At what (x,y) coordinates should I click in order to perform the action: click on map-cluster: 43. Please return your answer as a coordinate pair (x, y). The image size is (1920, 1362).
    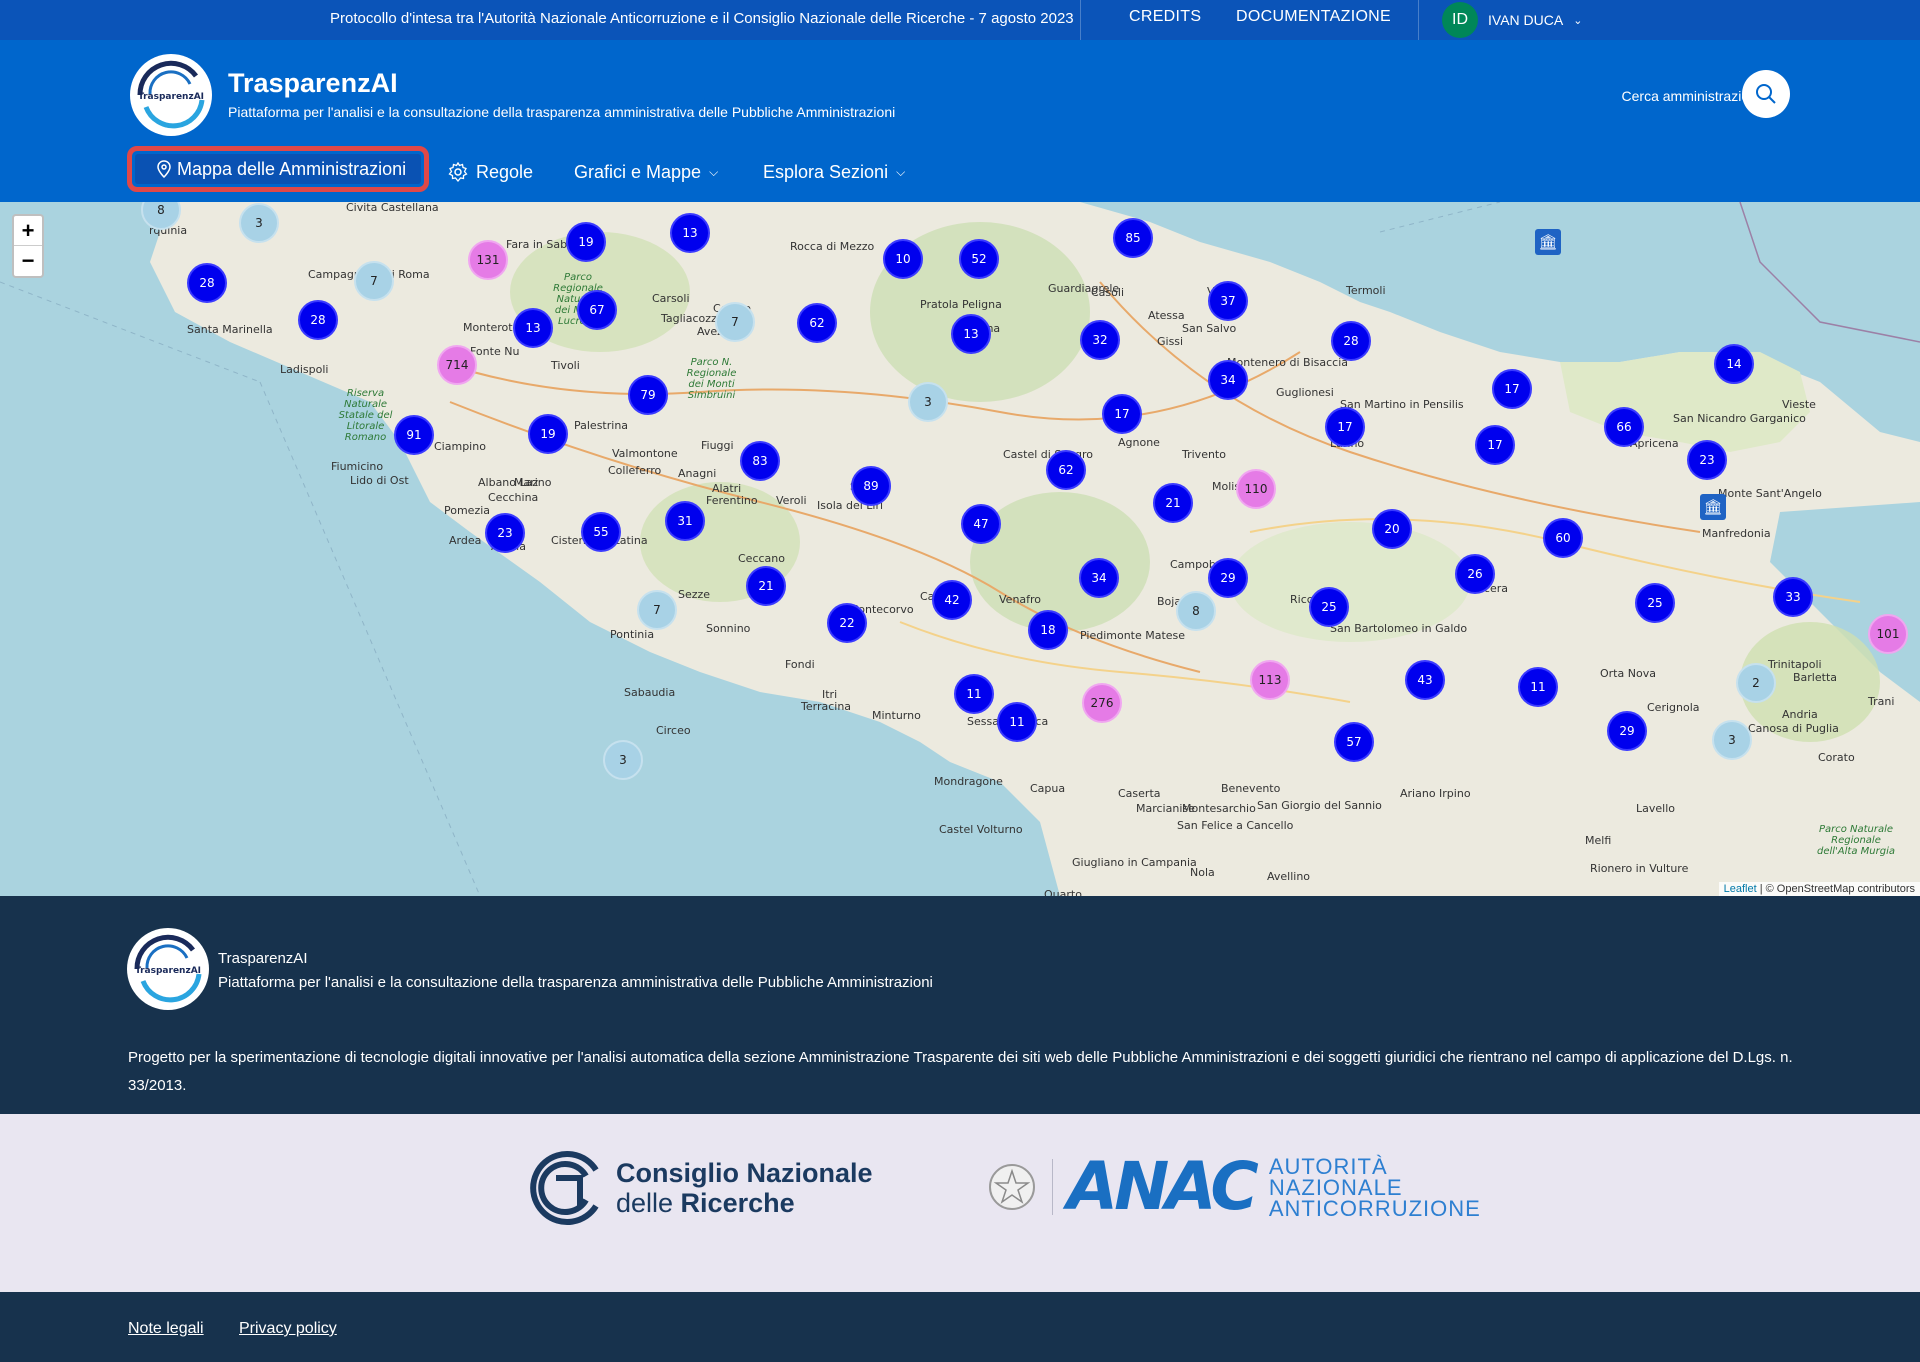
    Looking at the image, I should click on (1425, 680).